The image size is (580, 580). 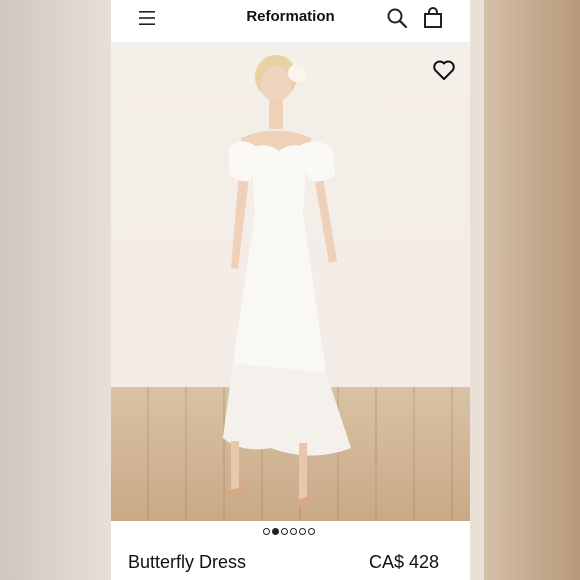 I want to click on heart-icon, so click(x=444, y=70).